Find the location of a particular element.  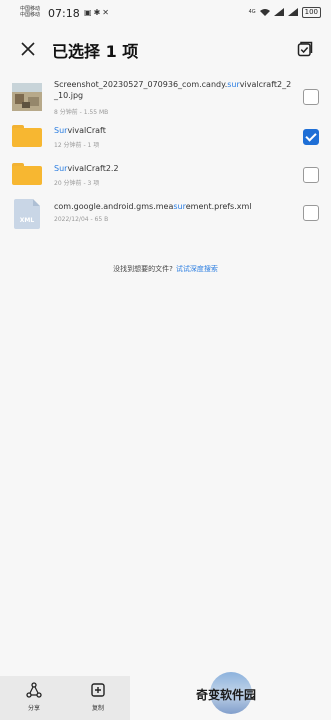

bluetooth-icon: ✱ is located at coordinates (98, 12).